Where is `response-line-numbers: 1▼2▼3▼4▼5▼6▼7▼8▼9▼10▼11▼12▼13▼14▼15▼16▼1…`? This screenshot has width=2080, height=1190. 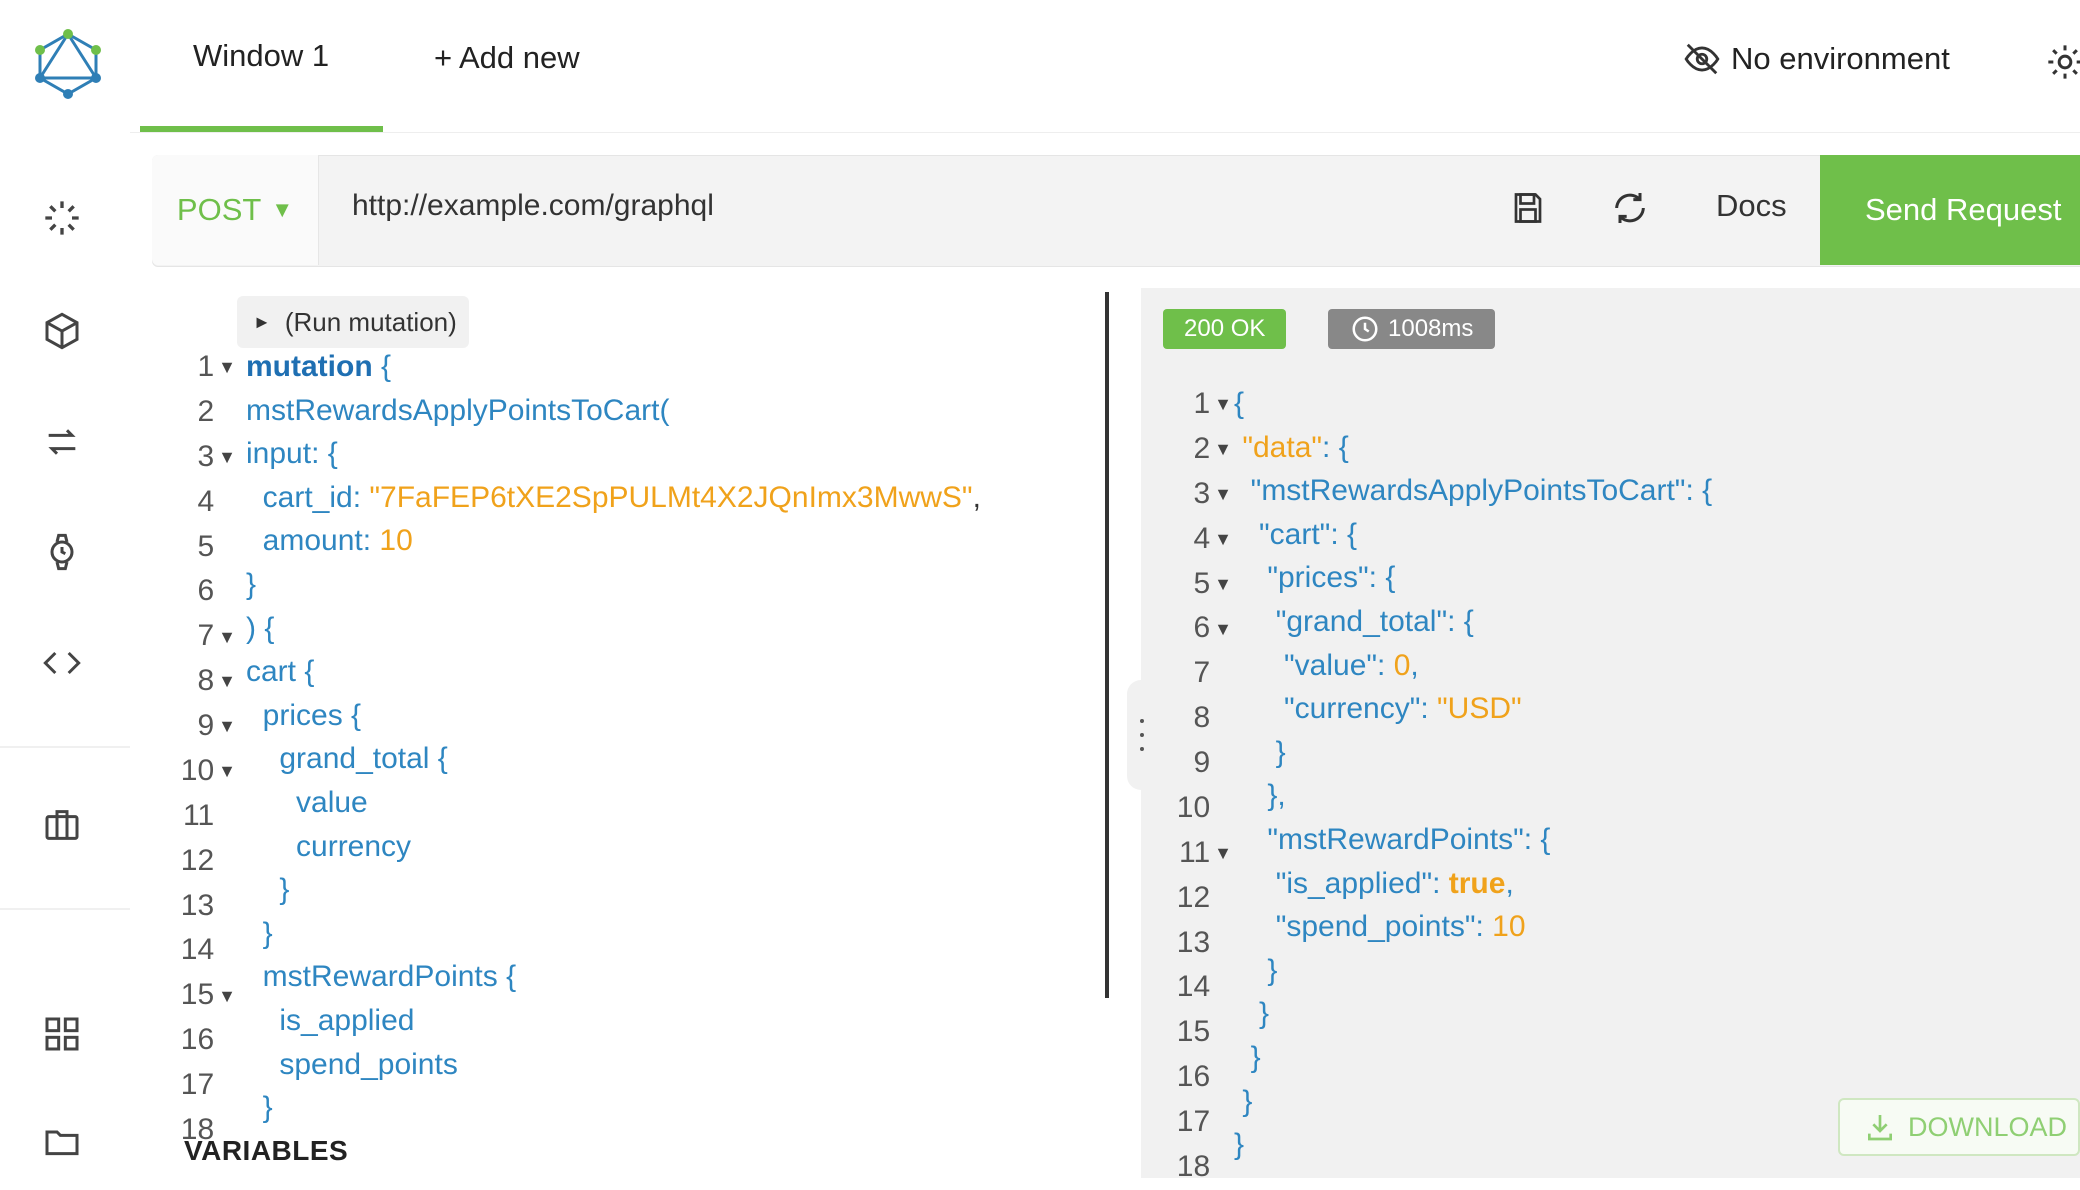 response-line-numbers: 1▼2▼3▼4▼5▼6▼7▼8▼9▼10▼11▼12▼13▼14▼15▼16▼1… is located at coordinates (1196, 786).